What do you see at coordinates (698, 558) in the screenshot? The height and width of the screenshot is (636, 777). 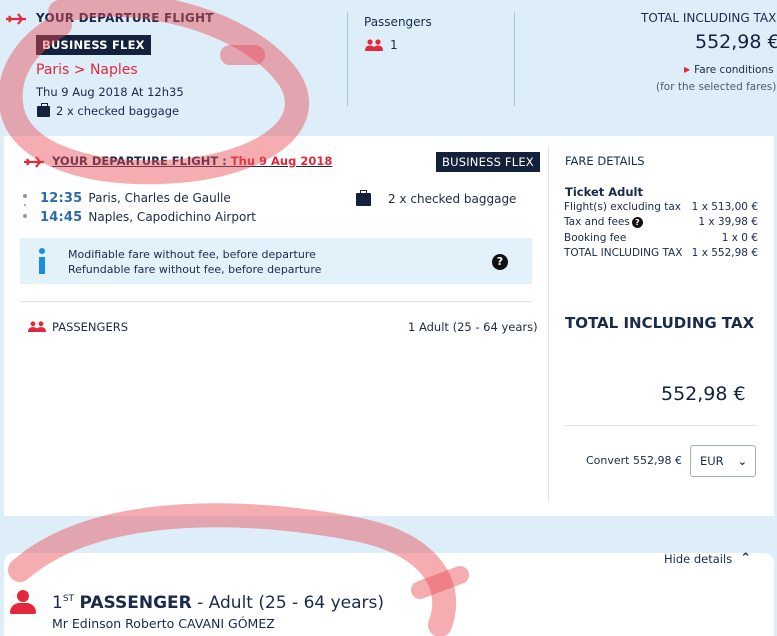 I see `hide-details-label: Hide details` at bounding box center [698, 558].